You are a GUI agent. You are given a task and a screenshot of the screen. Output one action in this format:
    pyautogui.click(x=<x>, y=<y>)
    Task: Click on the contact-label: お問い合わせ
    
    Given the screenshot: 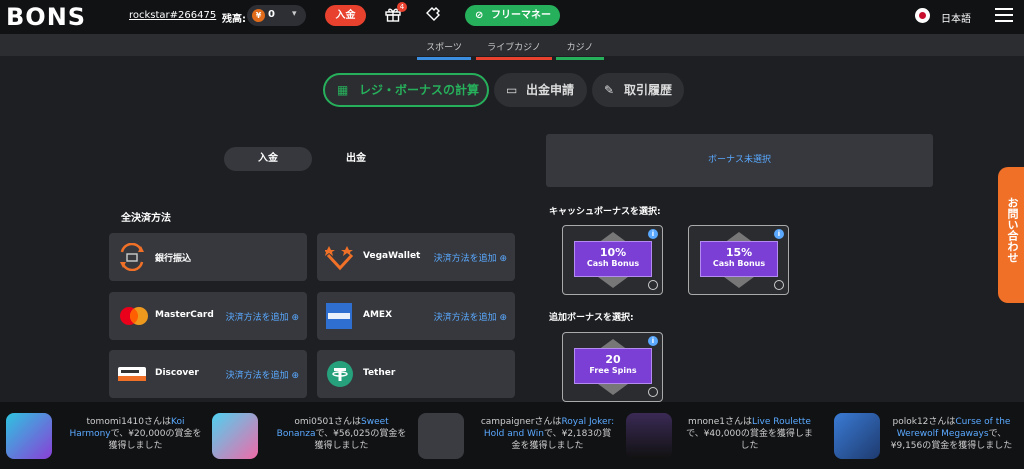 What is the action you would take?
    pyautogui.click(x=1012, y=230)
    